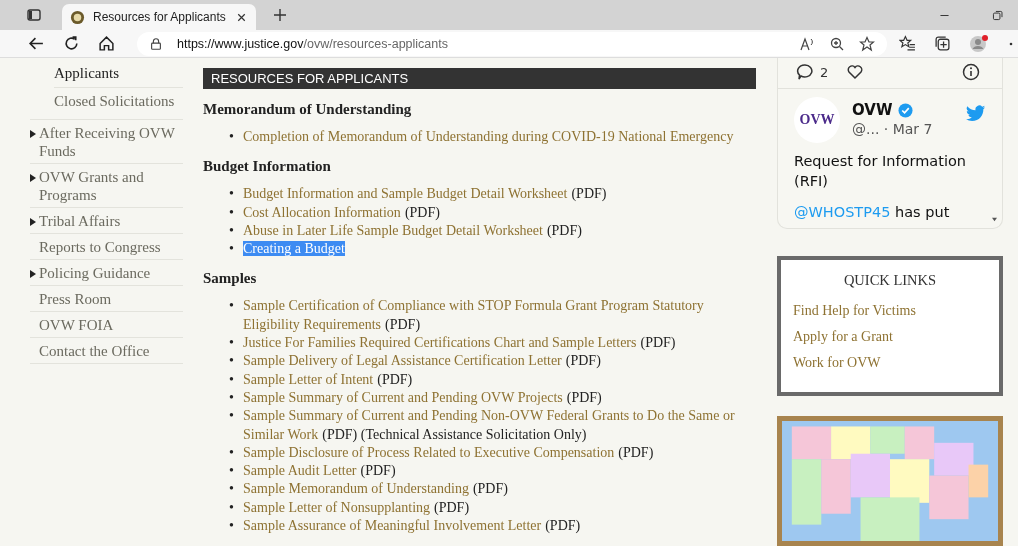  Describe the element at coordinates (890, 311) in the screenshot. I see `quick-link: Find Help for Victims` at that location.